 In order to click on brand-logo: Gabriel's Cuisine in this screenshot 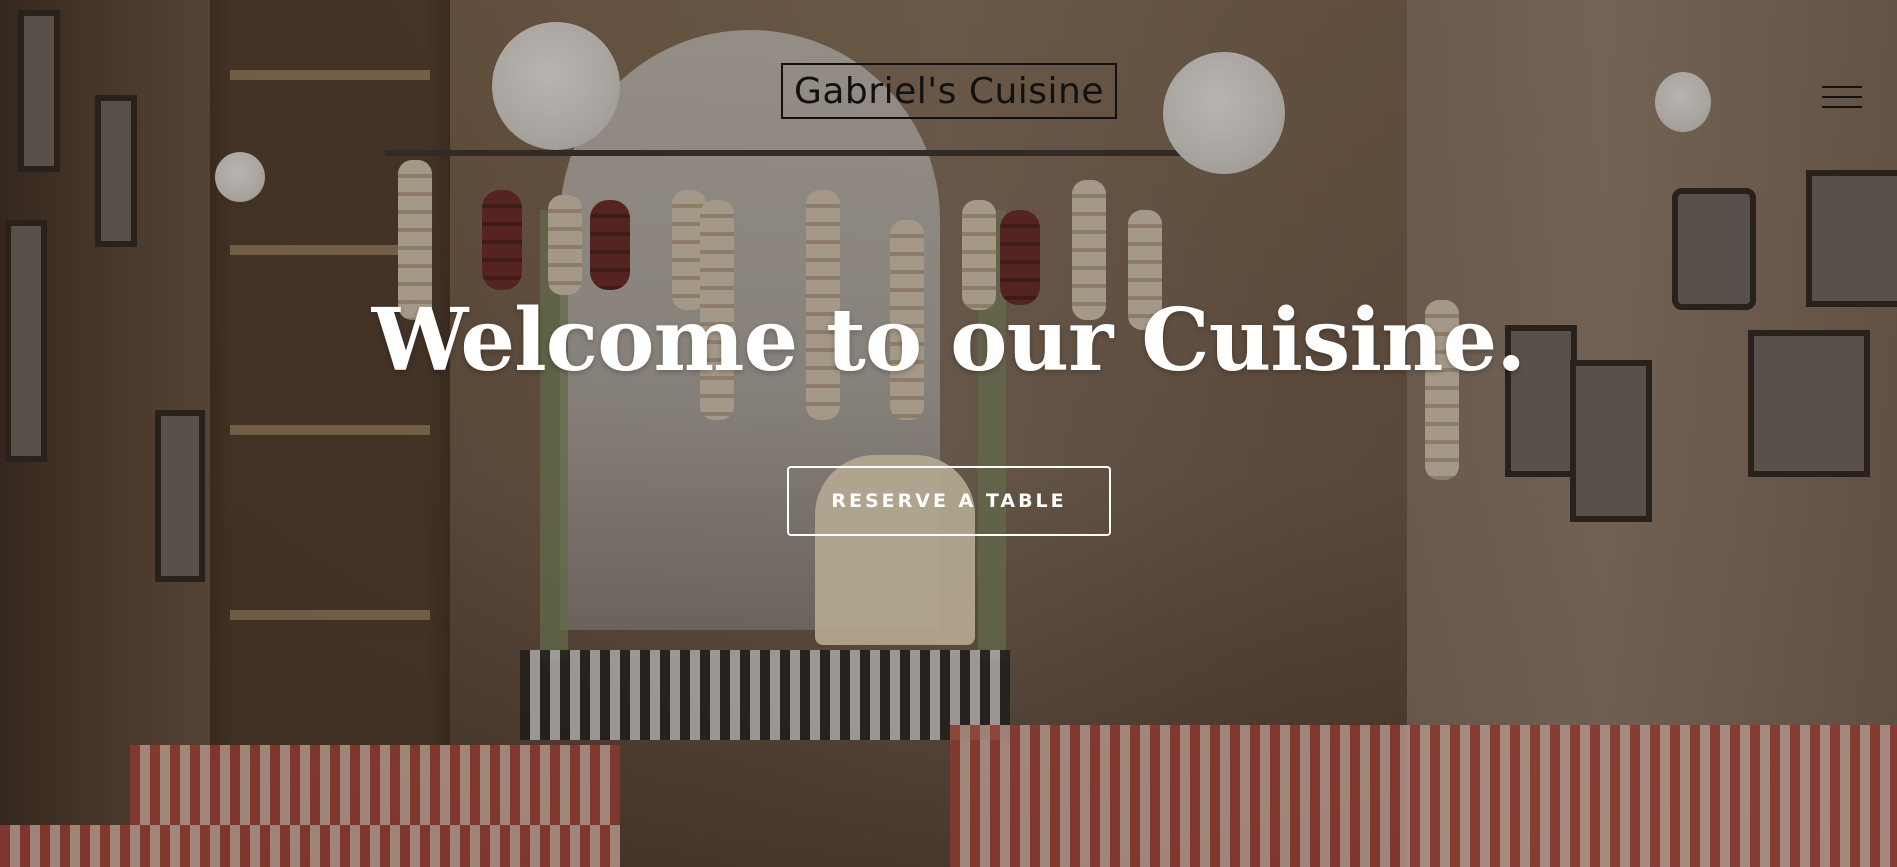, I will do `click(949, 91)`.